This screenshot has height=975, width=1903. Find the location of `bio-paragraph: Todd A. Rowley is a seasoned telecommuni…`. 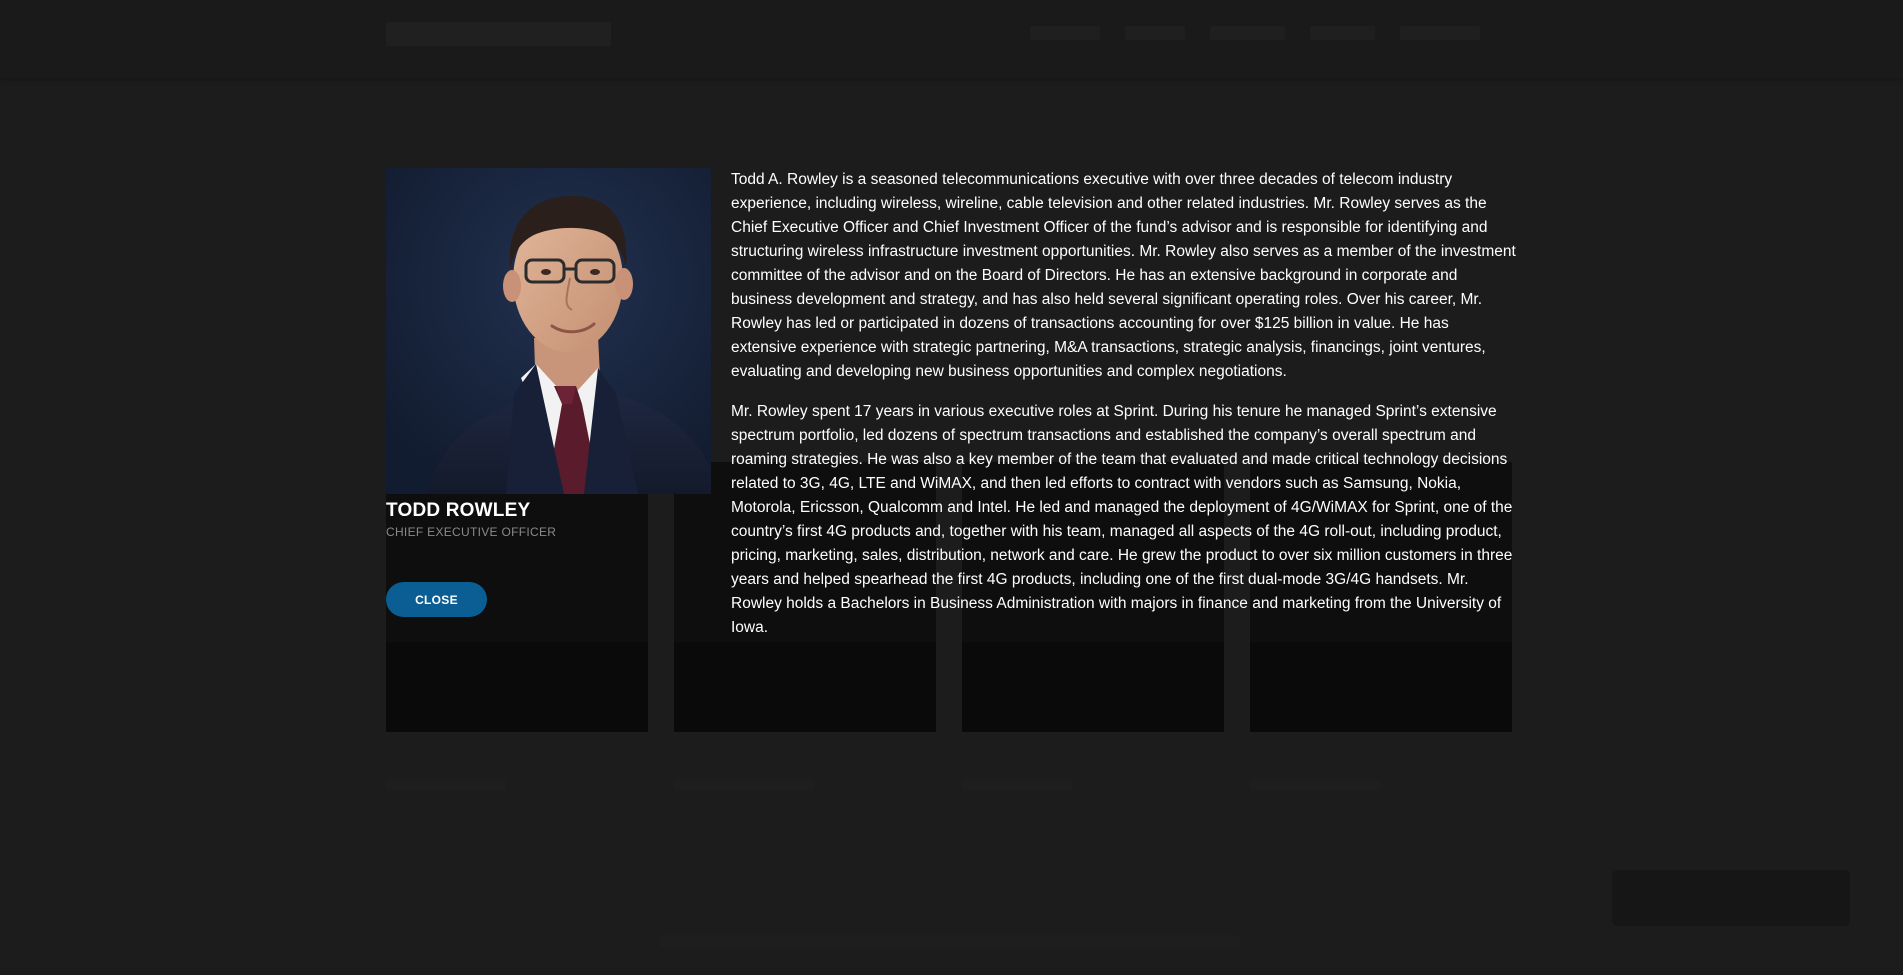

bio-paragraph: Todd A. Rowley is a seasoned telecommuni… is located at coordinates (1123, 275).